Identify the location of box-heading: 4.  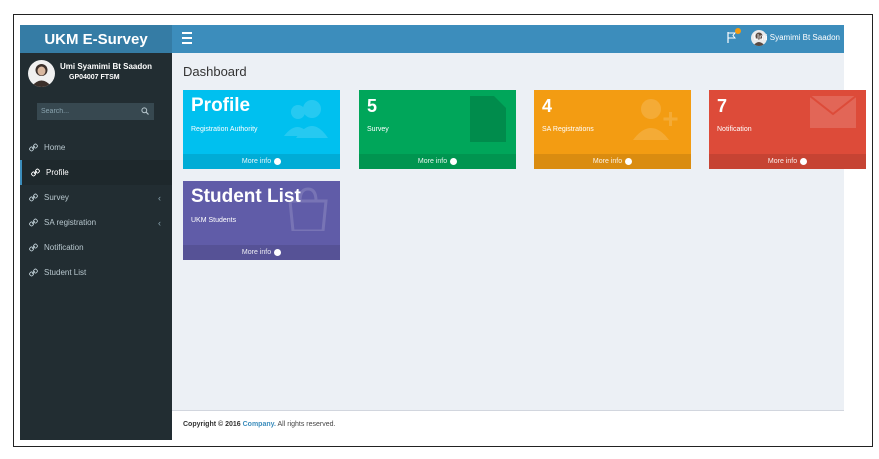
(547, 106).